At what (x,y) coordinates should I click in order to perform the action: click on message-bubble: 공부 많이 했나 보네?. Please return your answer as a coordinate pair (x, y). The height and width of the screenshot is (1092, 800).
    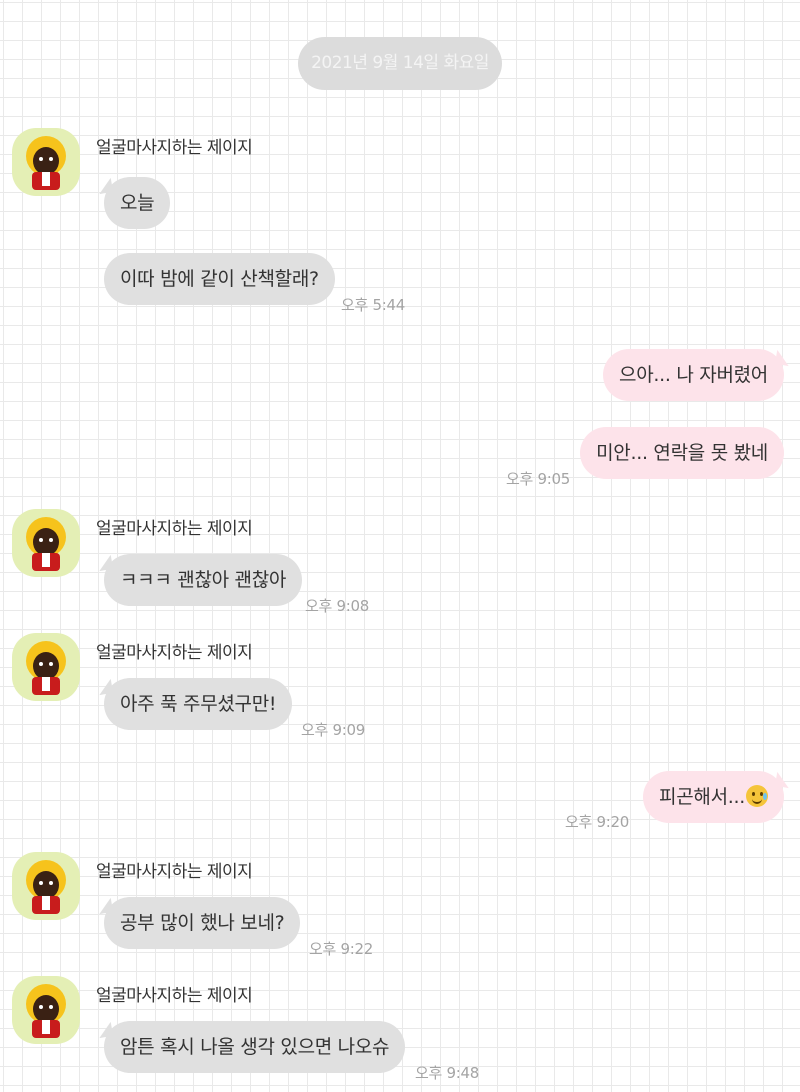
    Looking at the image, I should click on (202, 923).